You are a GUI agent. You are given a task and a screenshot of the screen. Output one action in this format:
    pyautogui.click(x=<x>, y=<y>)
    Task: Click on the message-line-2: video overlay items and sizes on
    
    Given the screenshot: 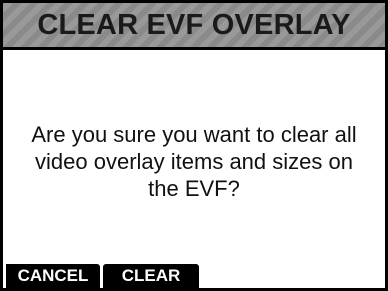 What is the action you would take?
    pyautogui.click(x=194, y=161)
    